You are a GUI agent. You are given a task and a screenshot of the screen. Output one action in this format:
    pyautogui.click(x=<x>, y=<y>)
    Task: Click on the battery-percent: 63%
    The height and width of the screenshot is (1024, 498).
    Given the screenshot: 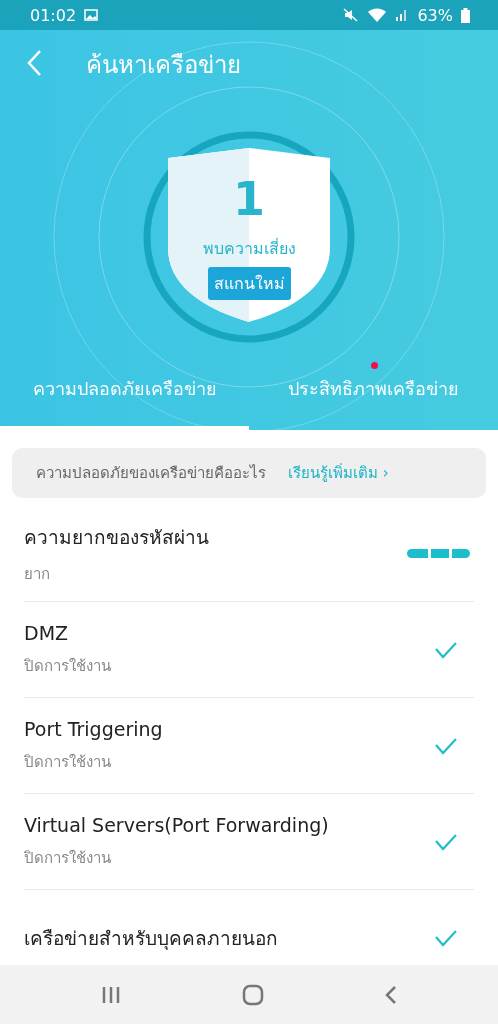 What is the action you would take?
    pyautogui.click(x=435, y=15)
    